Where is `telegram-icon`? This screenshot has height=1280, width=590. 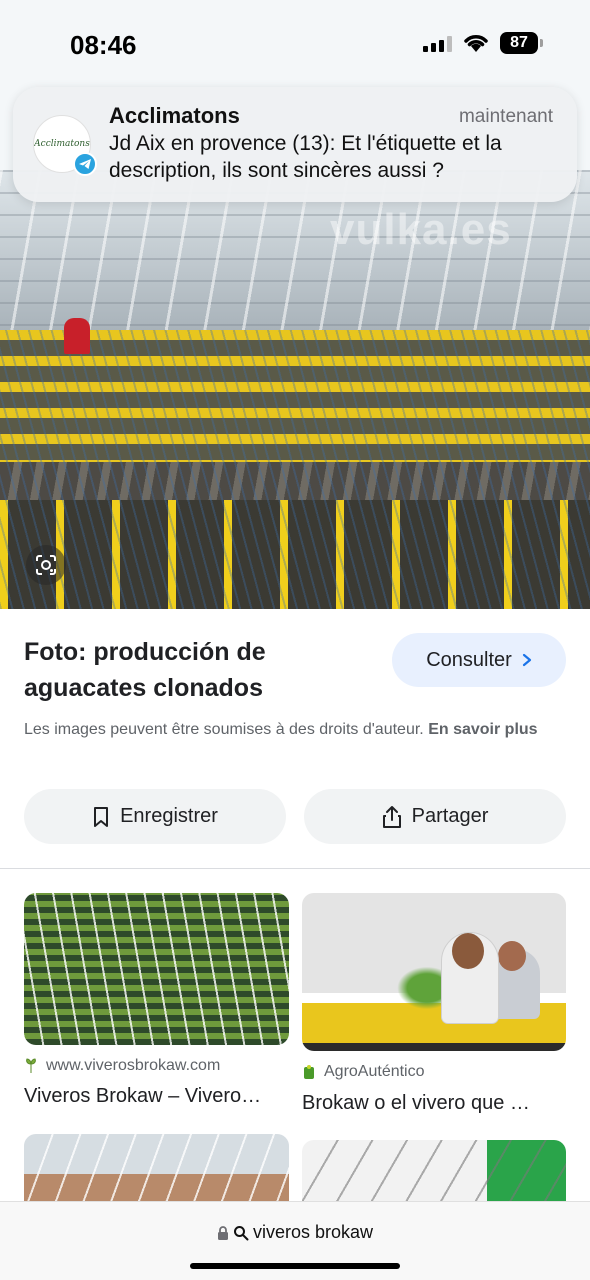
telegram-icon is located at coordinates (85, 164).